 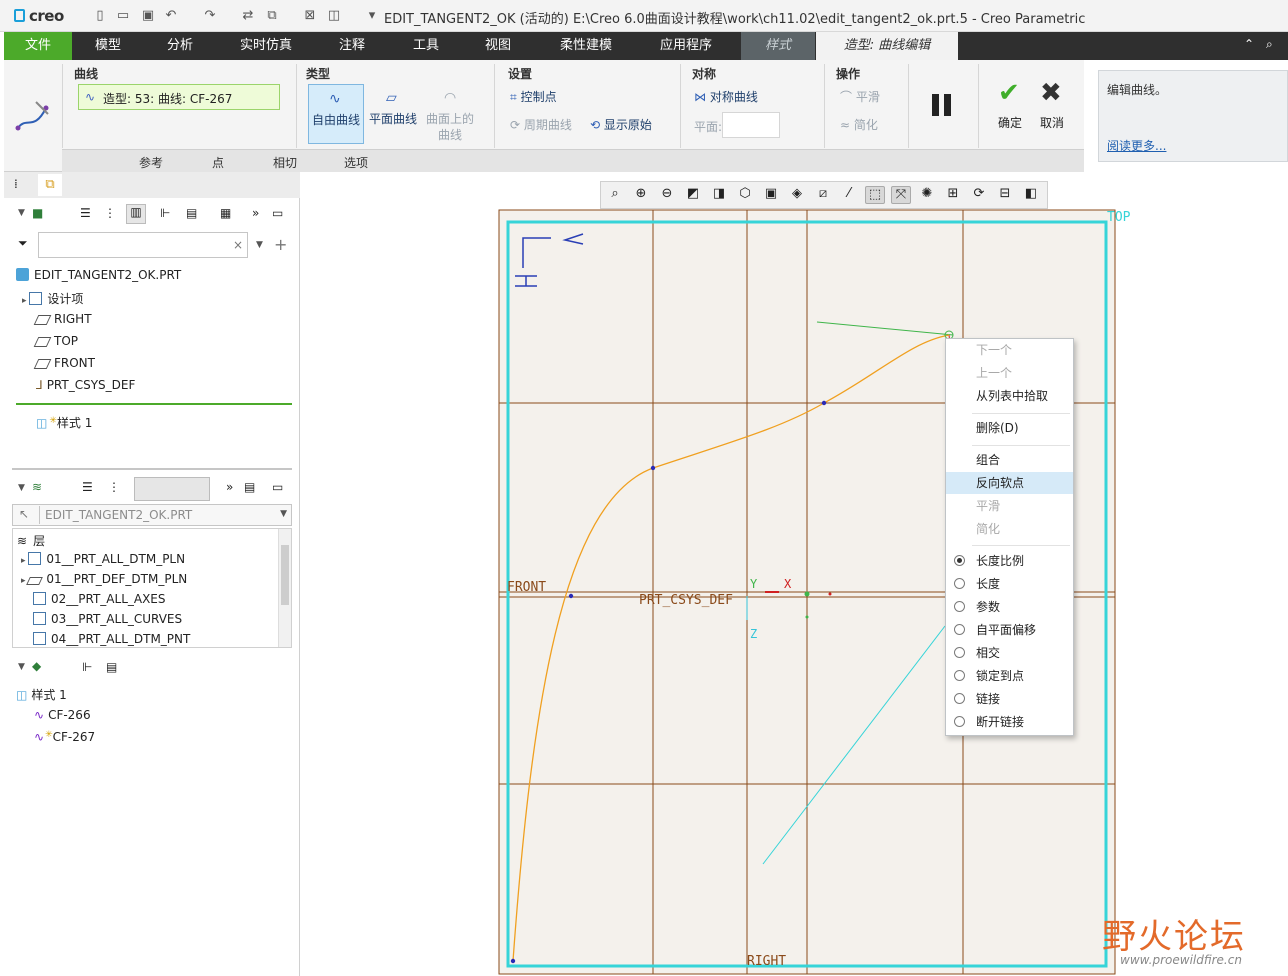 I want to click on redo-icon: ↷, so click(x=210, y=16).